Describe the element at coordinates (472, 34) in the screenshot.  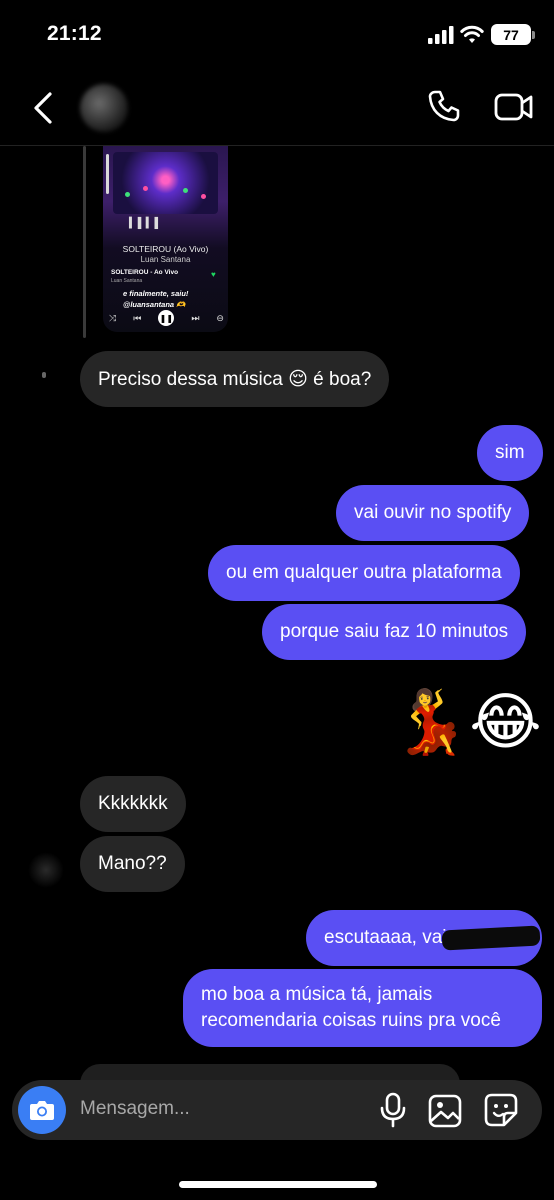
I see `wifi-icon` at that location.